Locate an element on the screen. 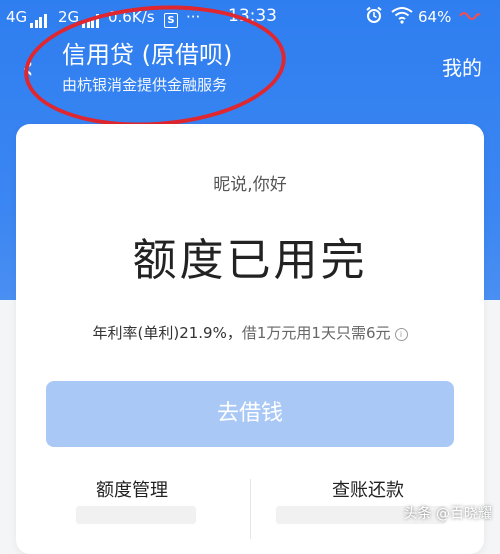 The image size is (500, 554). my-account-link: 我的 is located at coordinates (462, 68).